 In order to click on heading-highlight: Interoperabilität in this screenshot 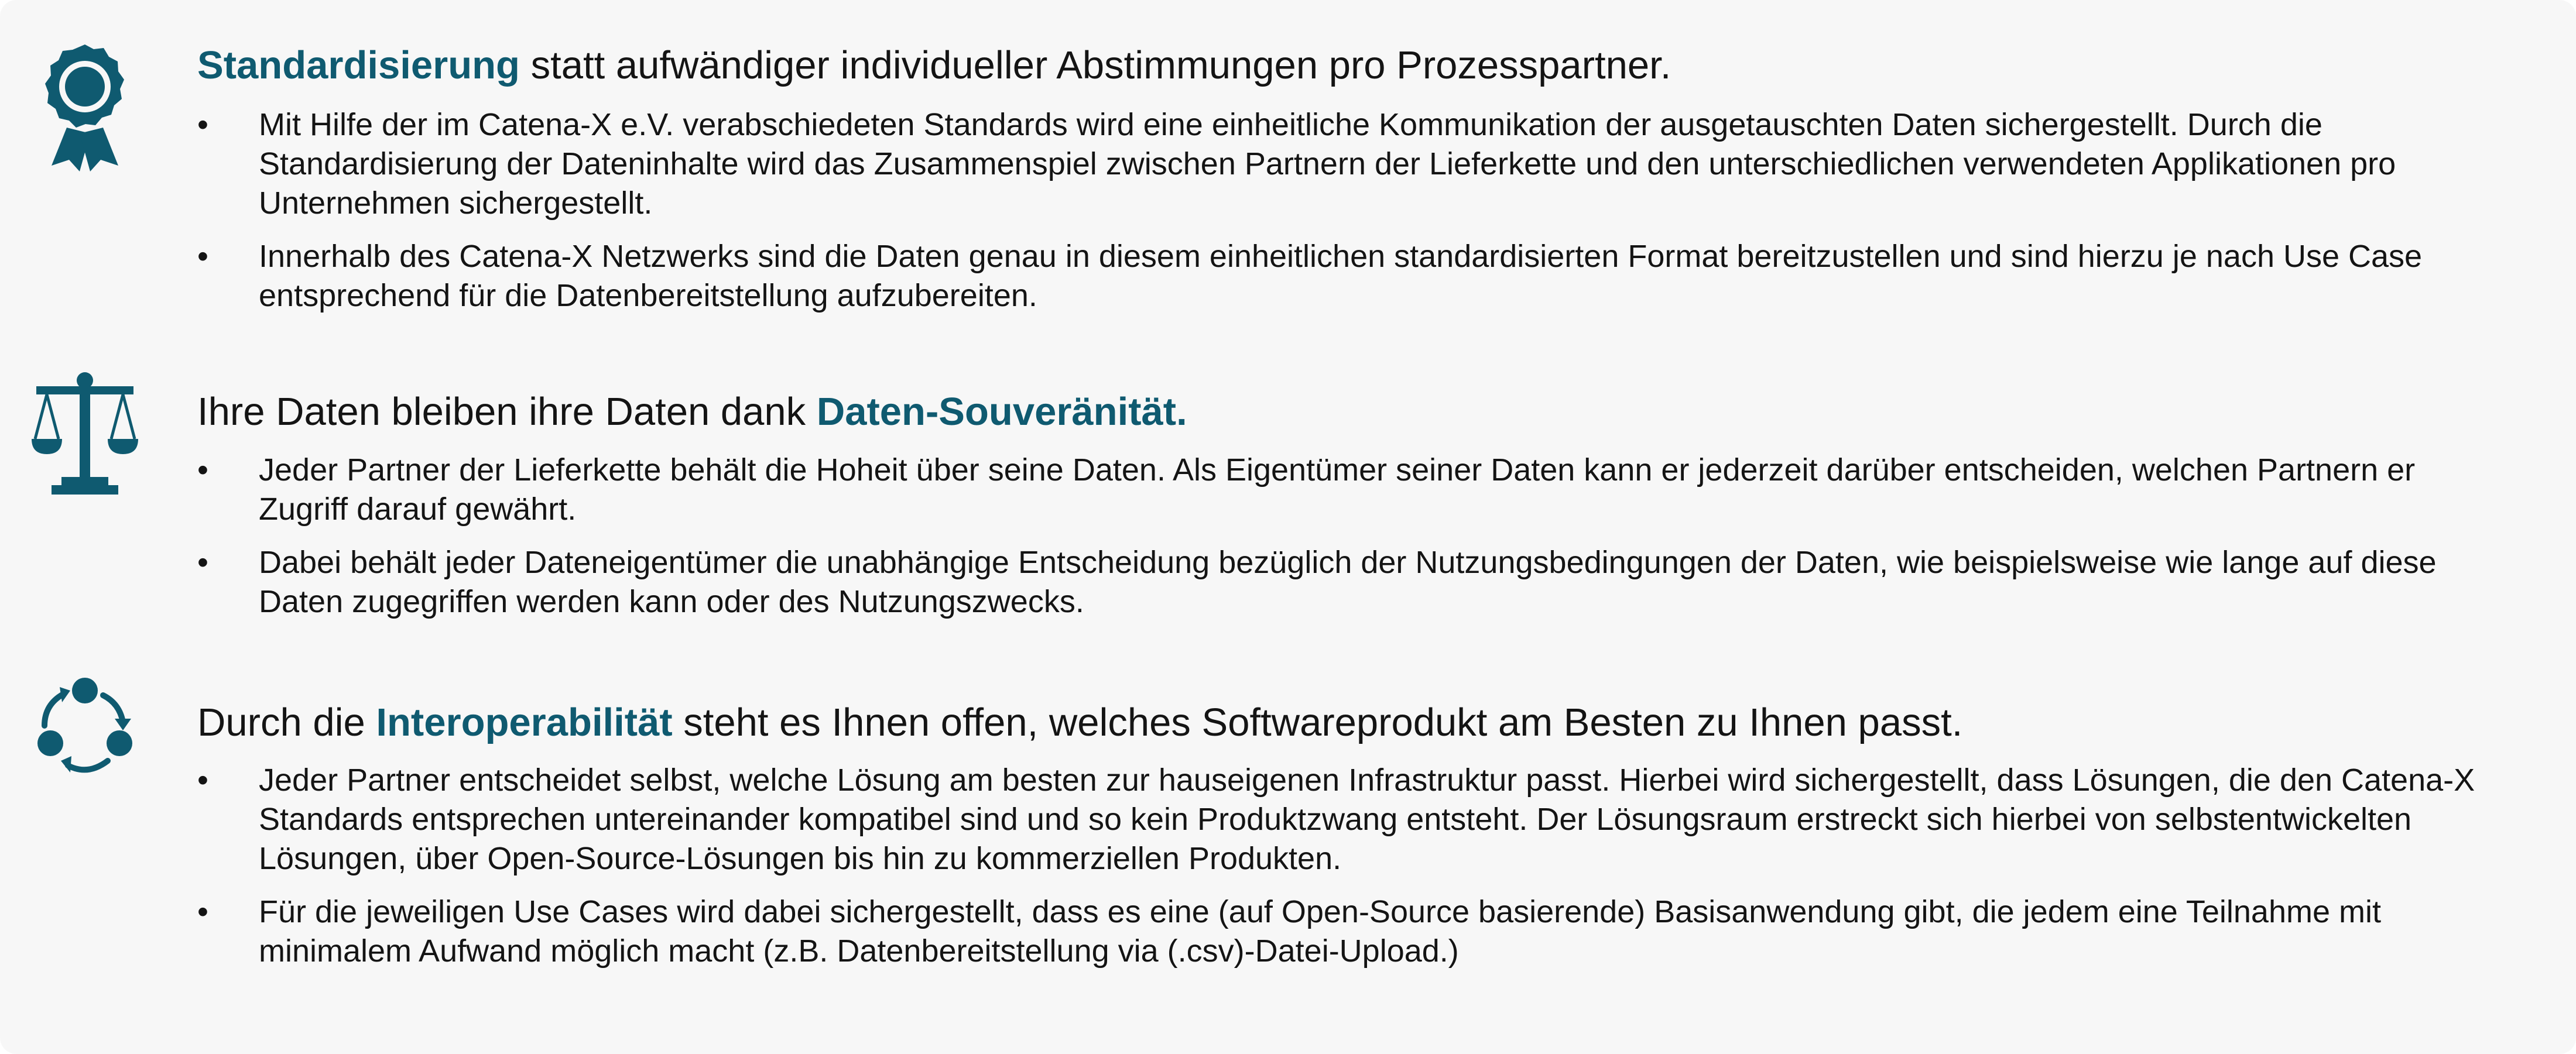, I will do `click(524, 722)`.